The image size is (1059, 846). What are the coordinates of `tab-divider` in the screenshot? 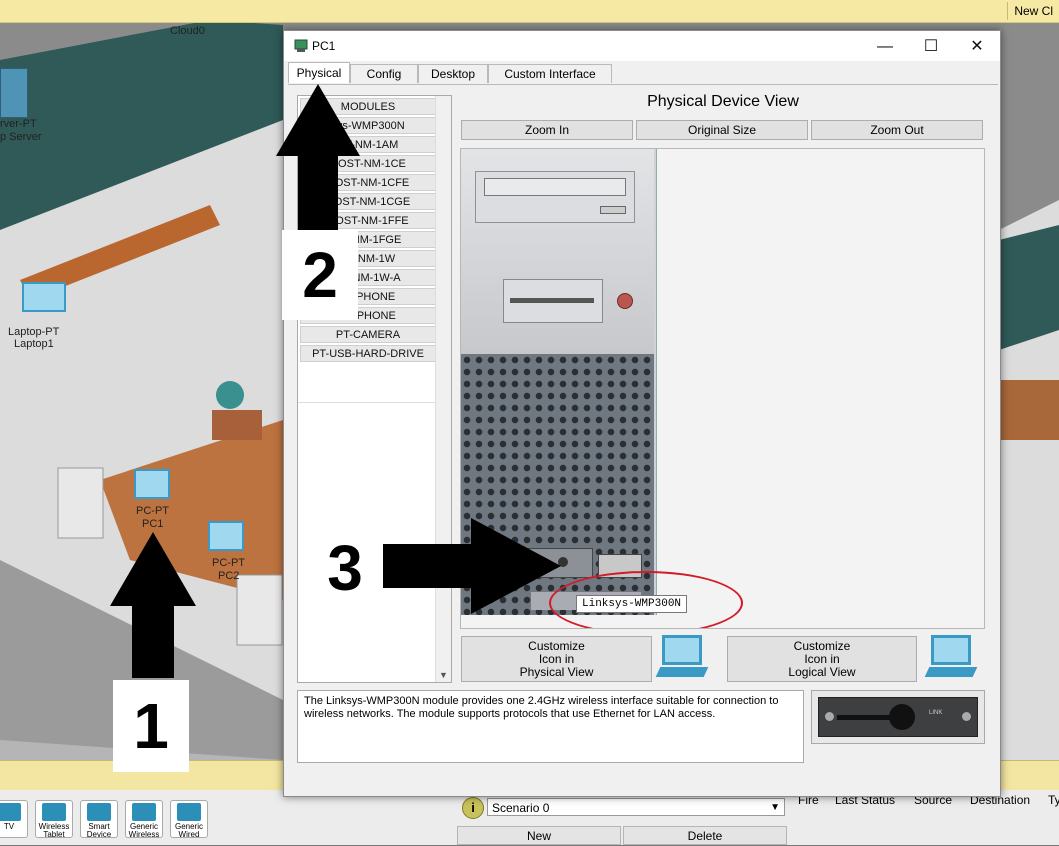 It's located at (643, 84).